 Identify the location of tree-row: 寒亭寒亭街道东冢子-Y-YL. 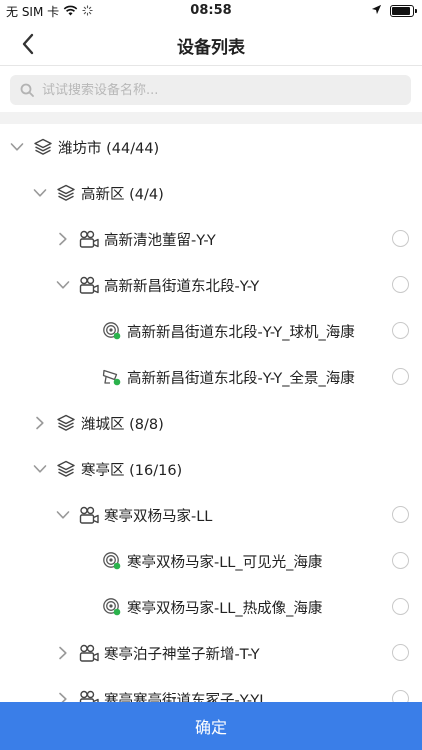
(211, 689).